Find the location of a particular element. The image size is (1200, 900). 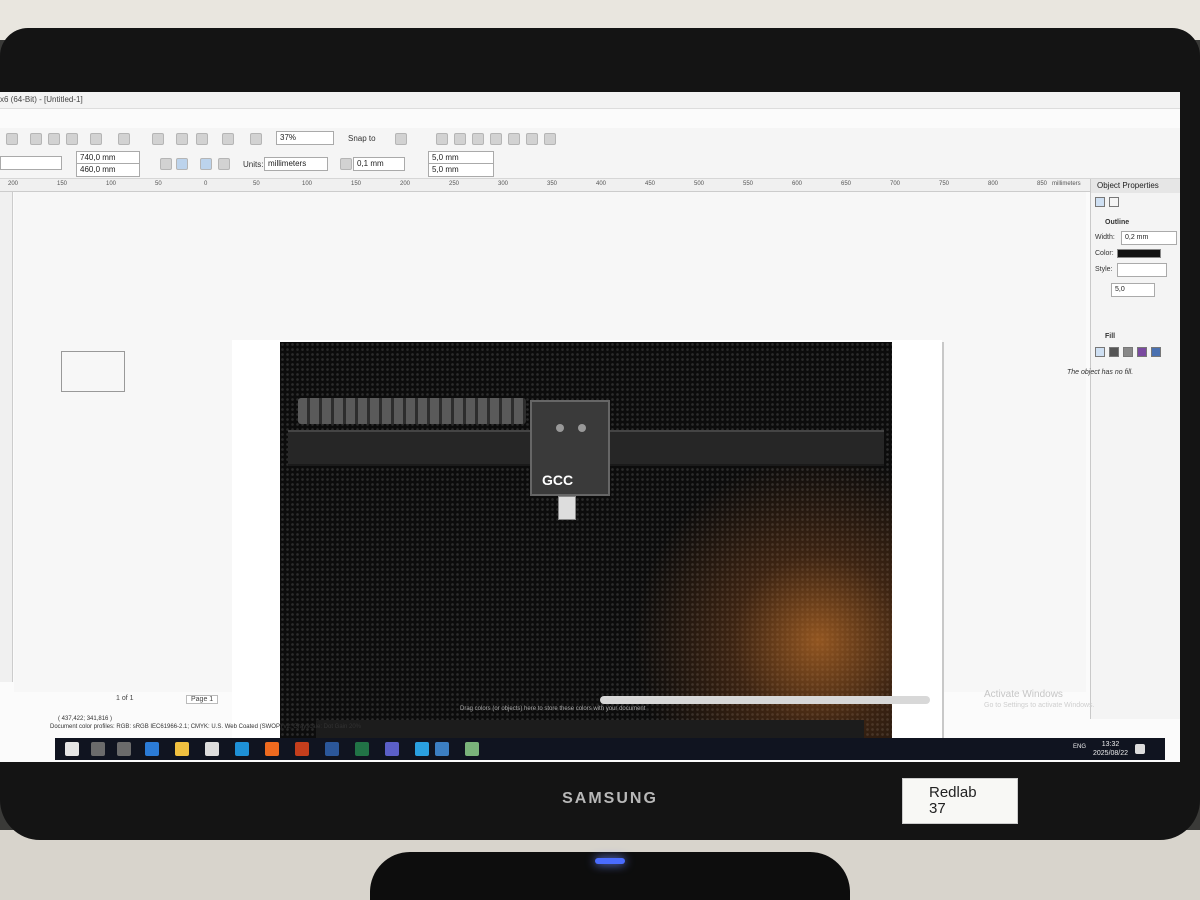

nudge-field: 0,1 mm is located at coordinates (379, 164).